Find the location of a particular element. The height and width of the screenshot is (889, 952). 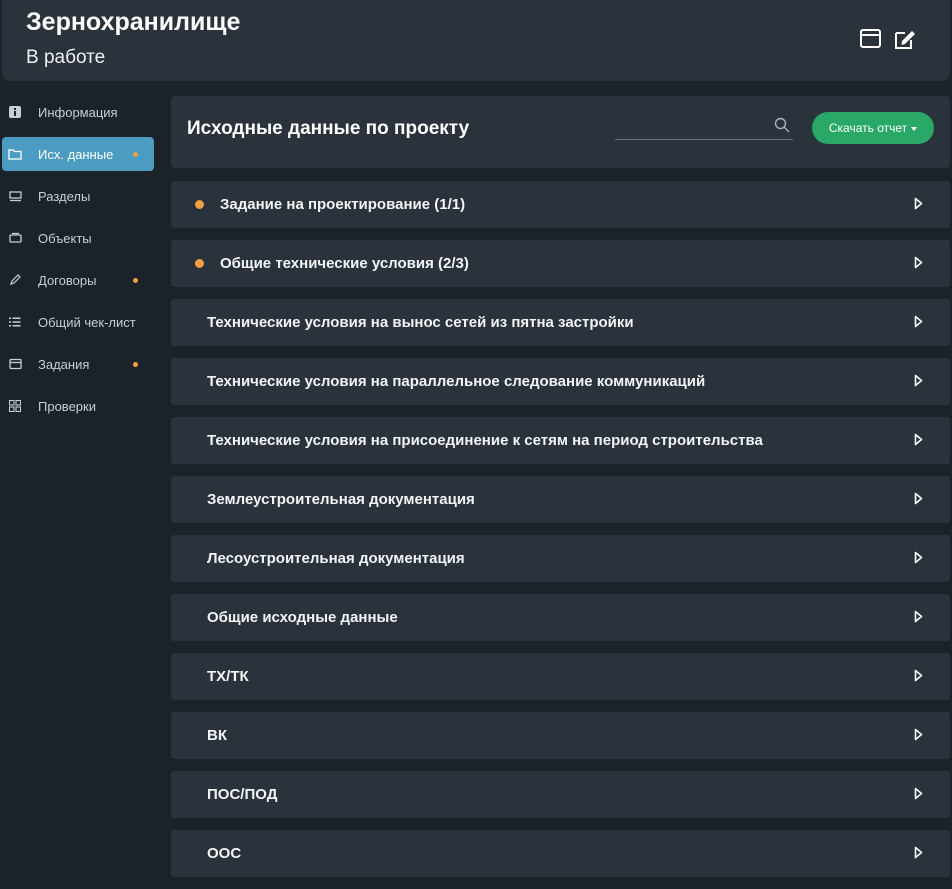

sidebar-item-label: Общий чек-лист is located at coordinates (87, 322).